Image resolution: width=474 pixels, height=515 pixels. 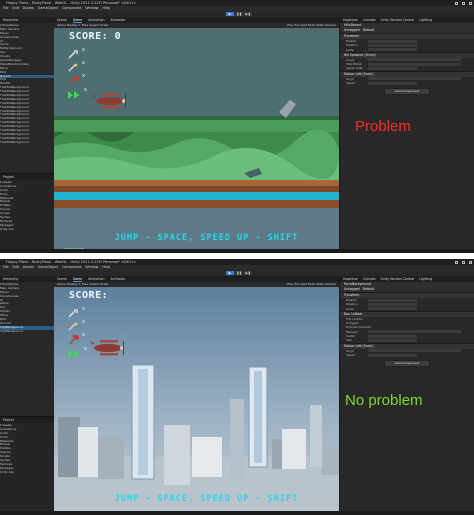 What do you see at coordinates (89, 295) in the screenshot?
I see `score-label: SCORE:` at bounding box center [89, 295].